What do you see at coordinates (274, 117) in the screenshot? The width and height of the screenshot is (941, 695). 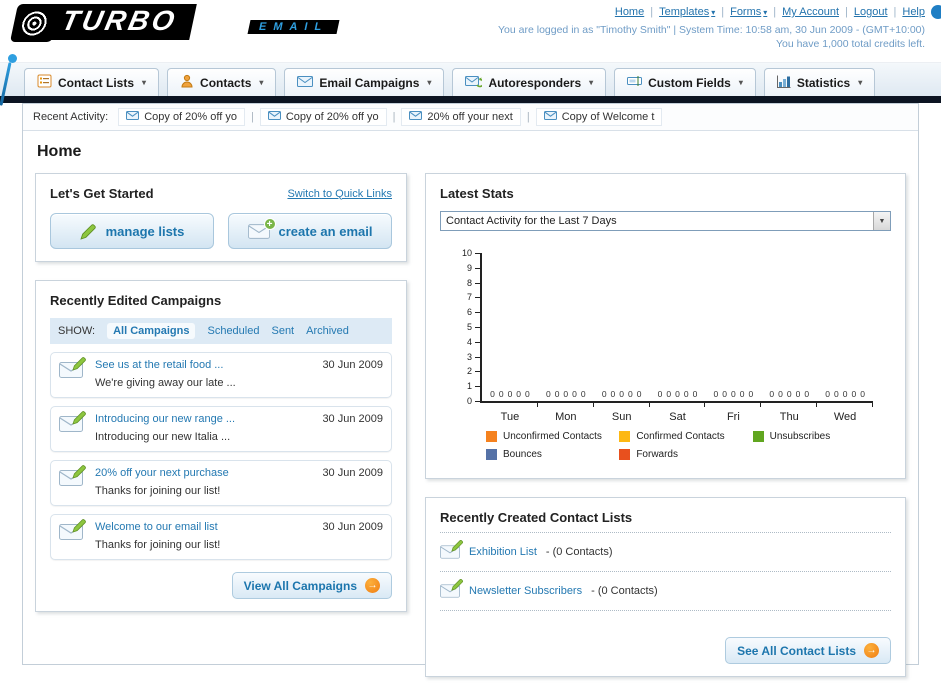 I see `email-icon` at bounding box center [274, 117].